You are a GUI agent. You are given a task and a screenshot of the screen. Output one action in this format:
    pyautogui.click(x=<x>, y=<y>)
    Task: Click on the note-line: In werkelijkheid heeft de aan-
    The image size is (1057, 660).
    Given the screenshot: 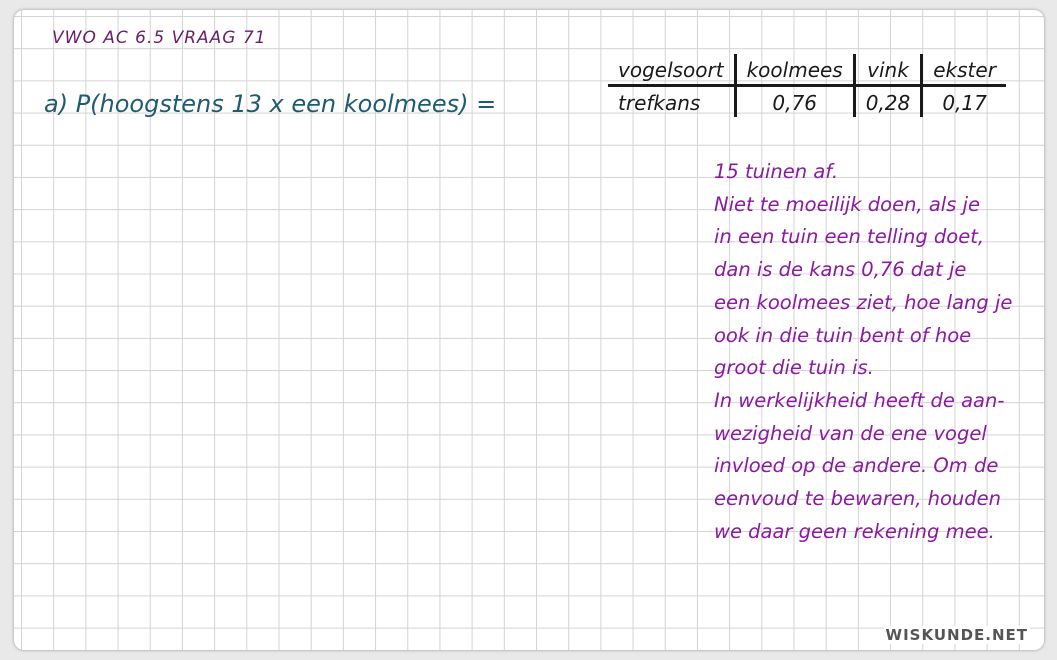 What is the action you would take?
    pyautogui.click(x=859, y=400)
    